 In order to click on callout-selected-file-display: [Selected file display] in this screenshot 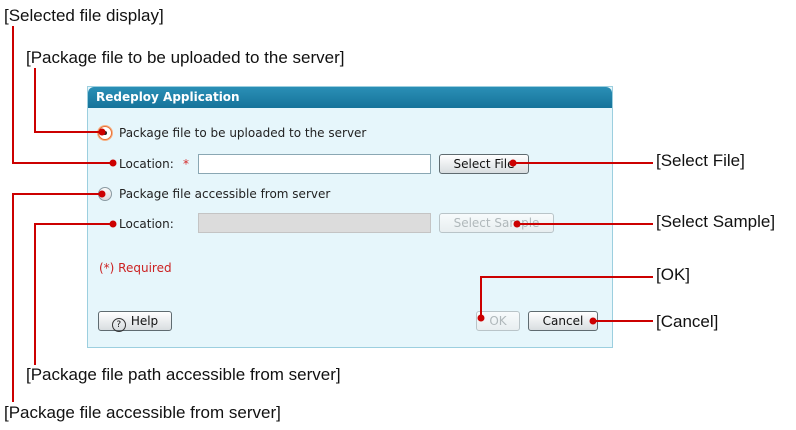, I will do `click(84, 15)`.